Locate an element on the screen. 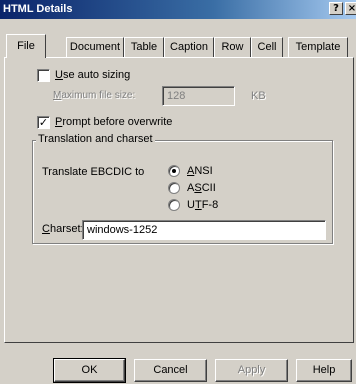  radio-utf8 is located at coordinates (174, 205).